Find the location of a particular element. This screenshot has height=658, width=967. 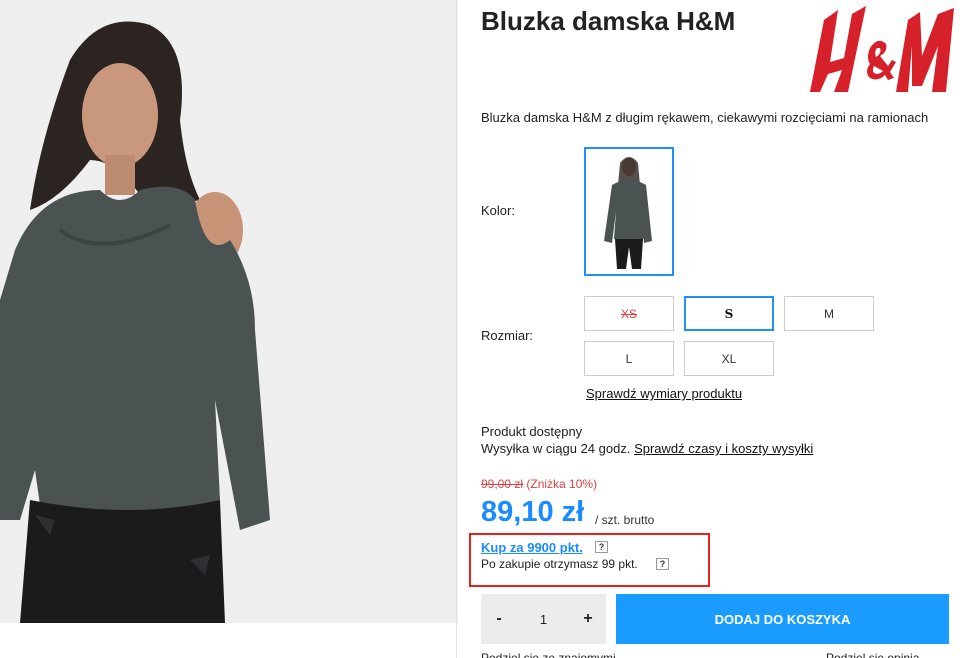

points-earn-help-icon: ? is located at coordinates (662, 564).